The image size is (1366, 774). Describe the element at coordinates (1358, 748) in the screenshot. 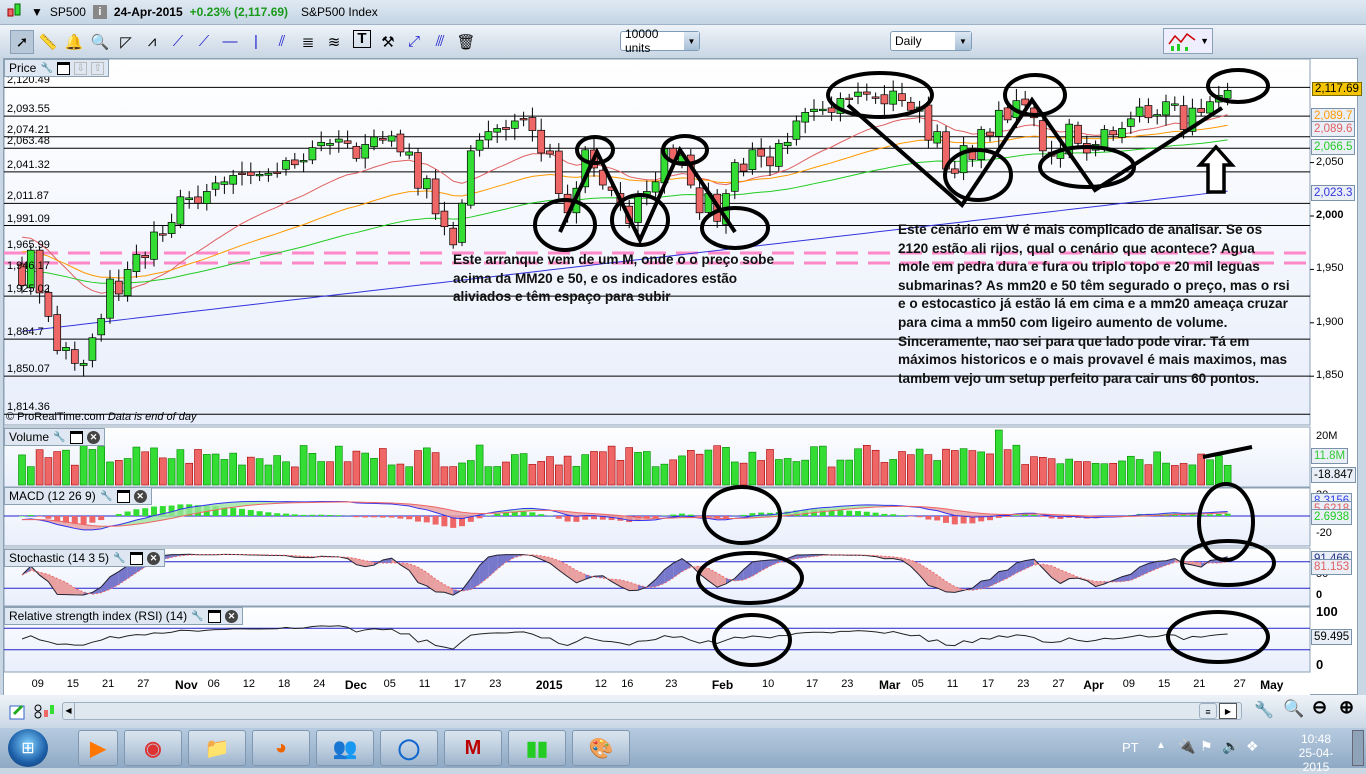

I see `show-desktop-button` at that location.